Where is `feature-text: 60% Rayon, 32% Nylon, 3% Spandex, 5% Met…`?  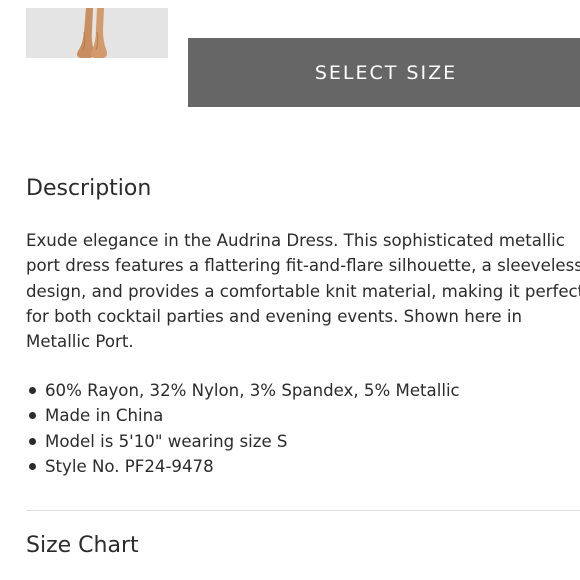
feature-text: 60% Rayon, 32% Nylon, 3% Spandex, 5% Met… is located at coordinates (252, 390).